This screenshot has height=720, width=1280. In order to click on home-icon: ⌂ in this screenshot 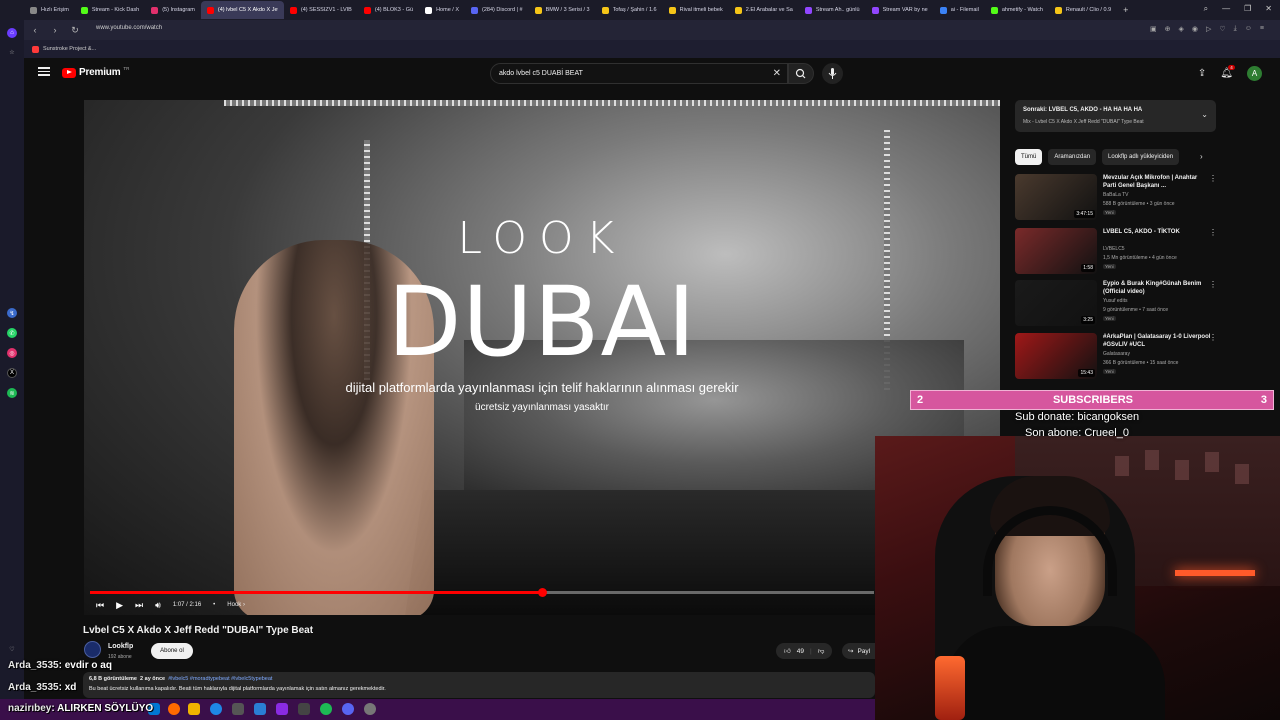, I will do `click(12, 33)`.